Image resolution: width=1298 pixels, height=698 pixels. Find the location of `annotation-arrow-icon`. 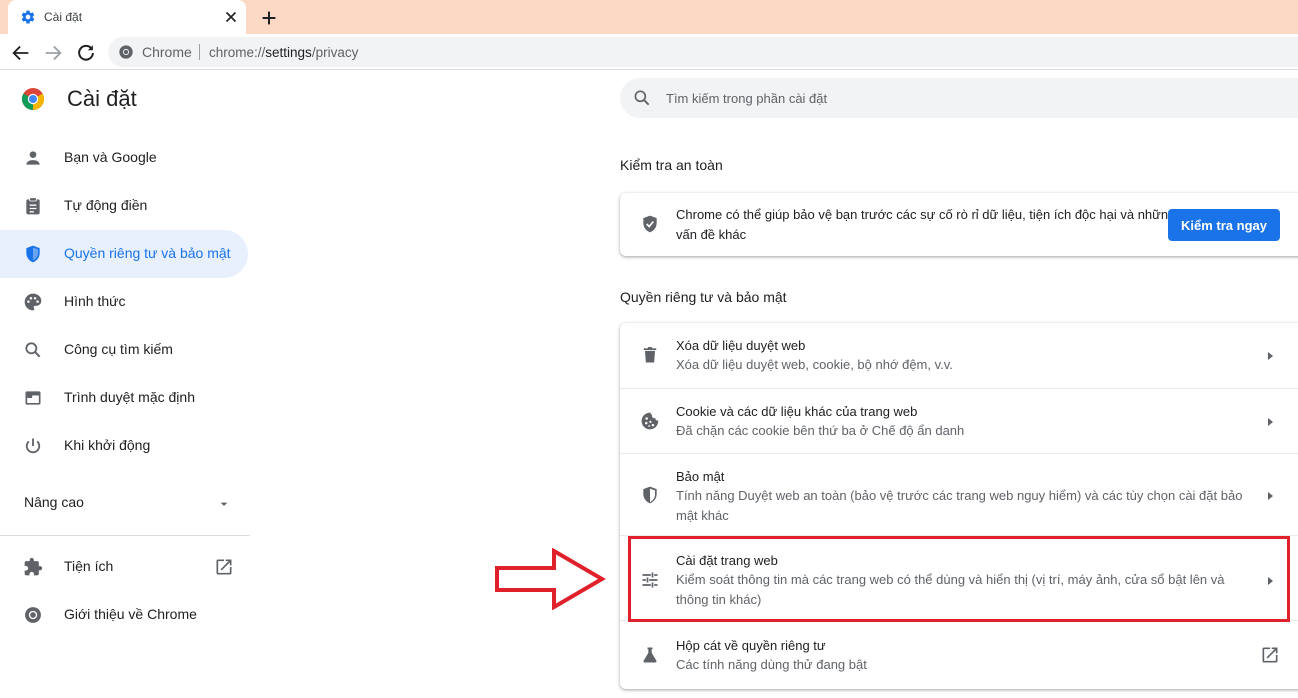

annotation-arrow-icon is located at coordinates (550, 579).